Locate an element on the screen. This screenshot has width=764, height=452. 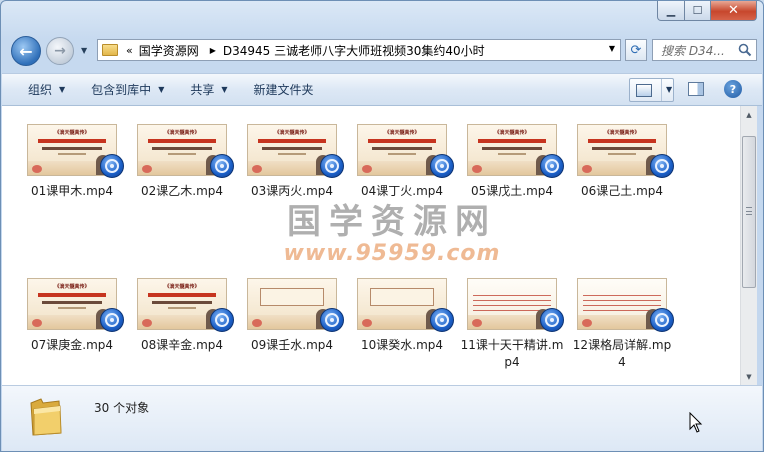
organize-menu: 组织 ▼ is located at coordinates (46, 89).